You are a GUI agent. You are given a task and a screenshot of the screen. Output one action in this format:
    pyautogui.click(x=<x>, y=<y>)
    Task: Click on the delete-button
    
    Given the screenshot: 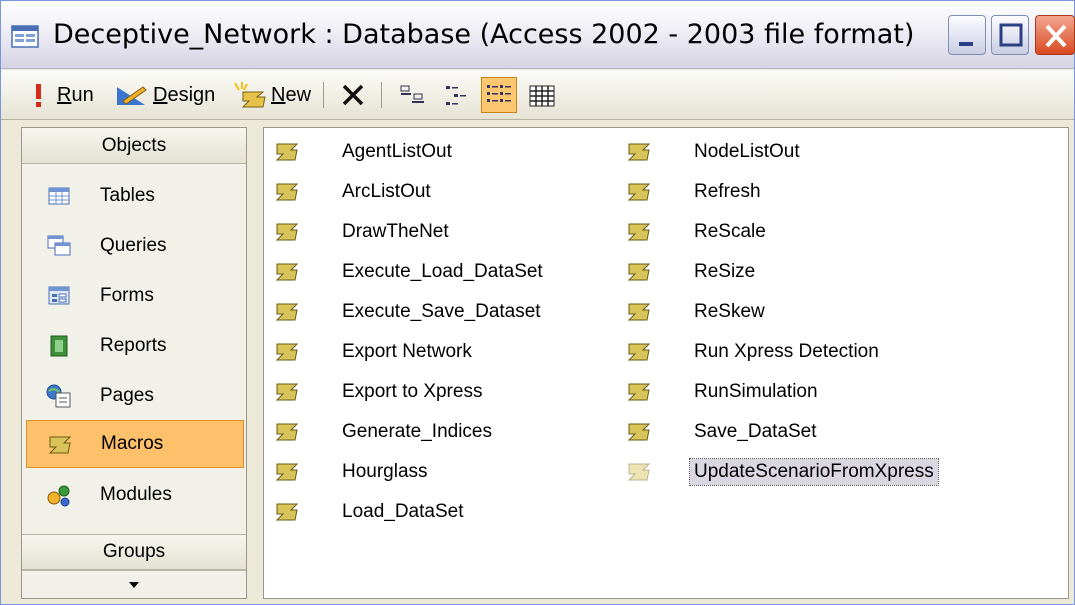 What is the action you would take?
    pyautogui.click(x=353, y=95)
    